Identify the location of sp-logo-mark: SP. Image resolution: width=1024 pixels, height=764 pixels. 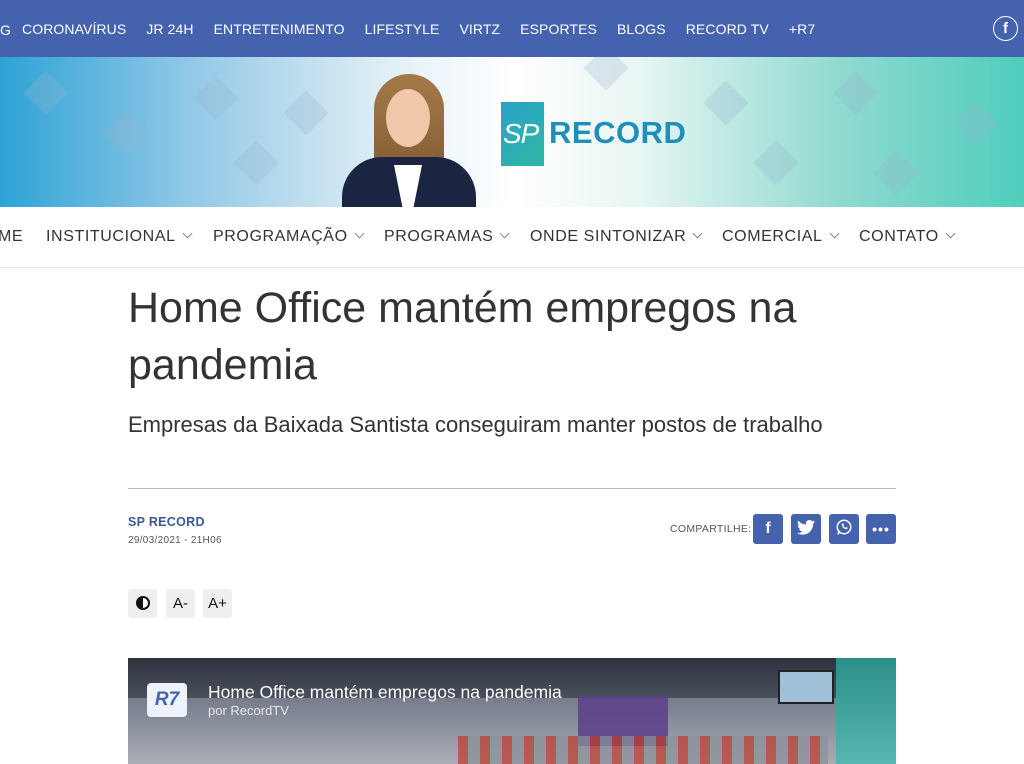
(522, 134).